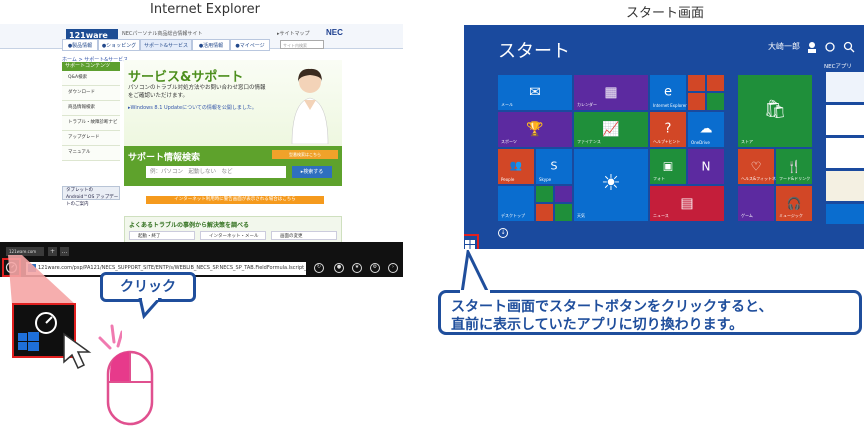 The height and width of the screenshot is (439, 864). I want to click on newspaper-icon: ▤, so click(687, 202).